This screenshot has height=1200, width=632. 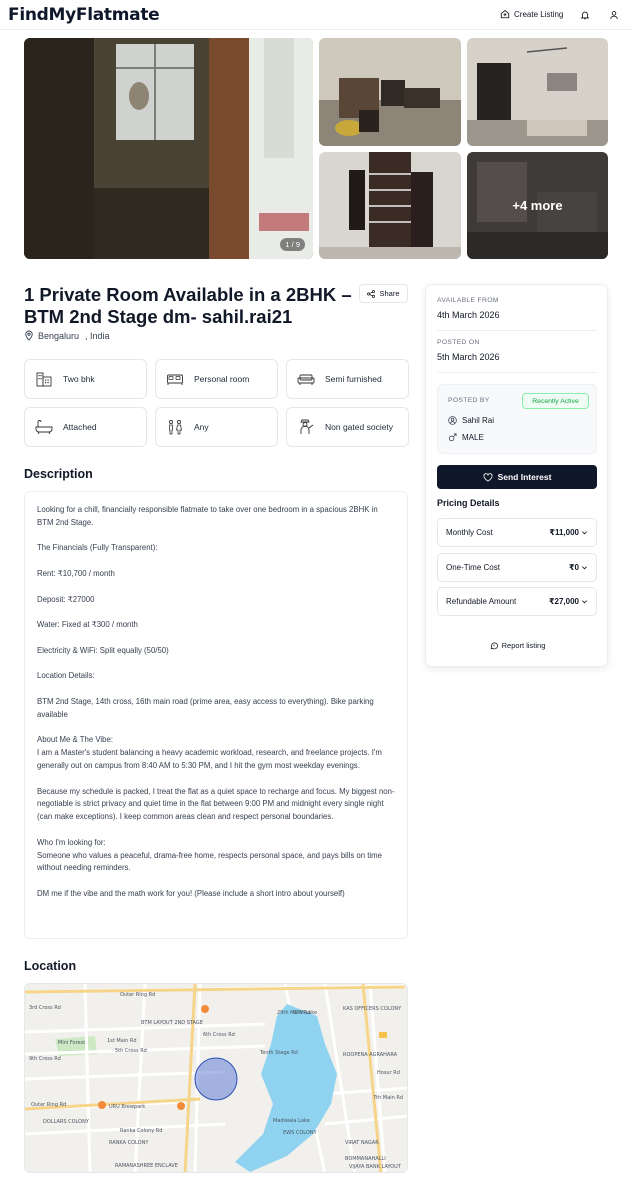 What do you see at coordinates (539, 14) in the screenshot?
I see `create-listing-label: Create Listing` at bounding box center [539, 14].